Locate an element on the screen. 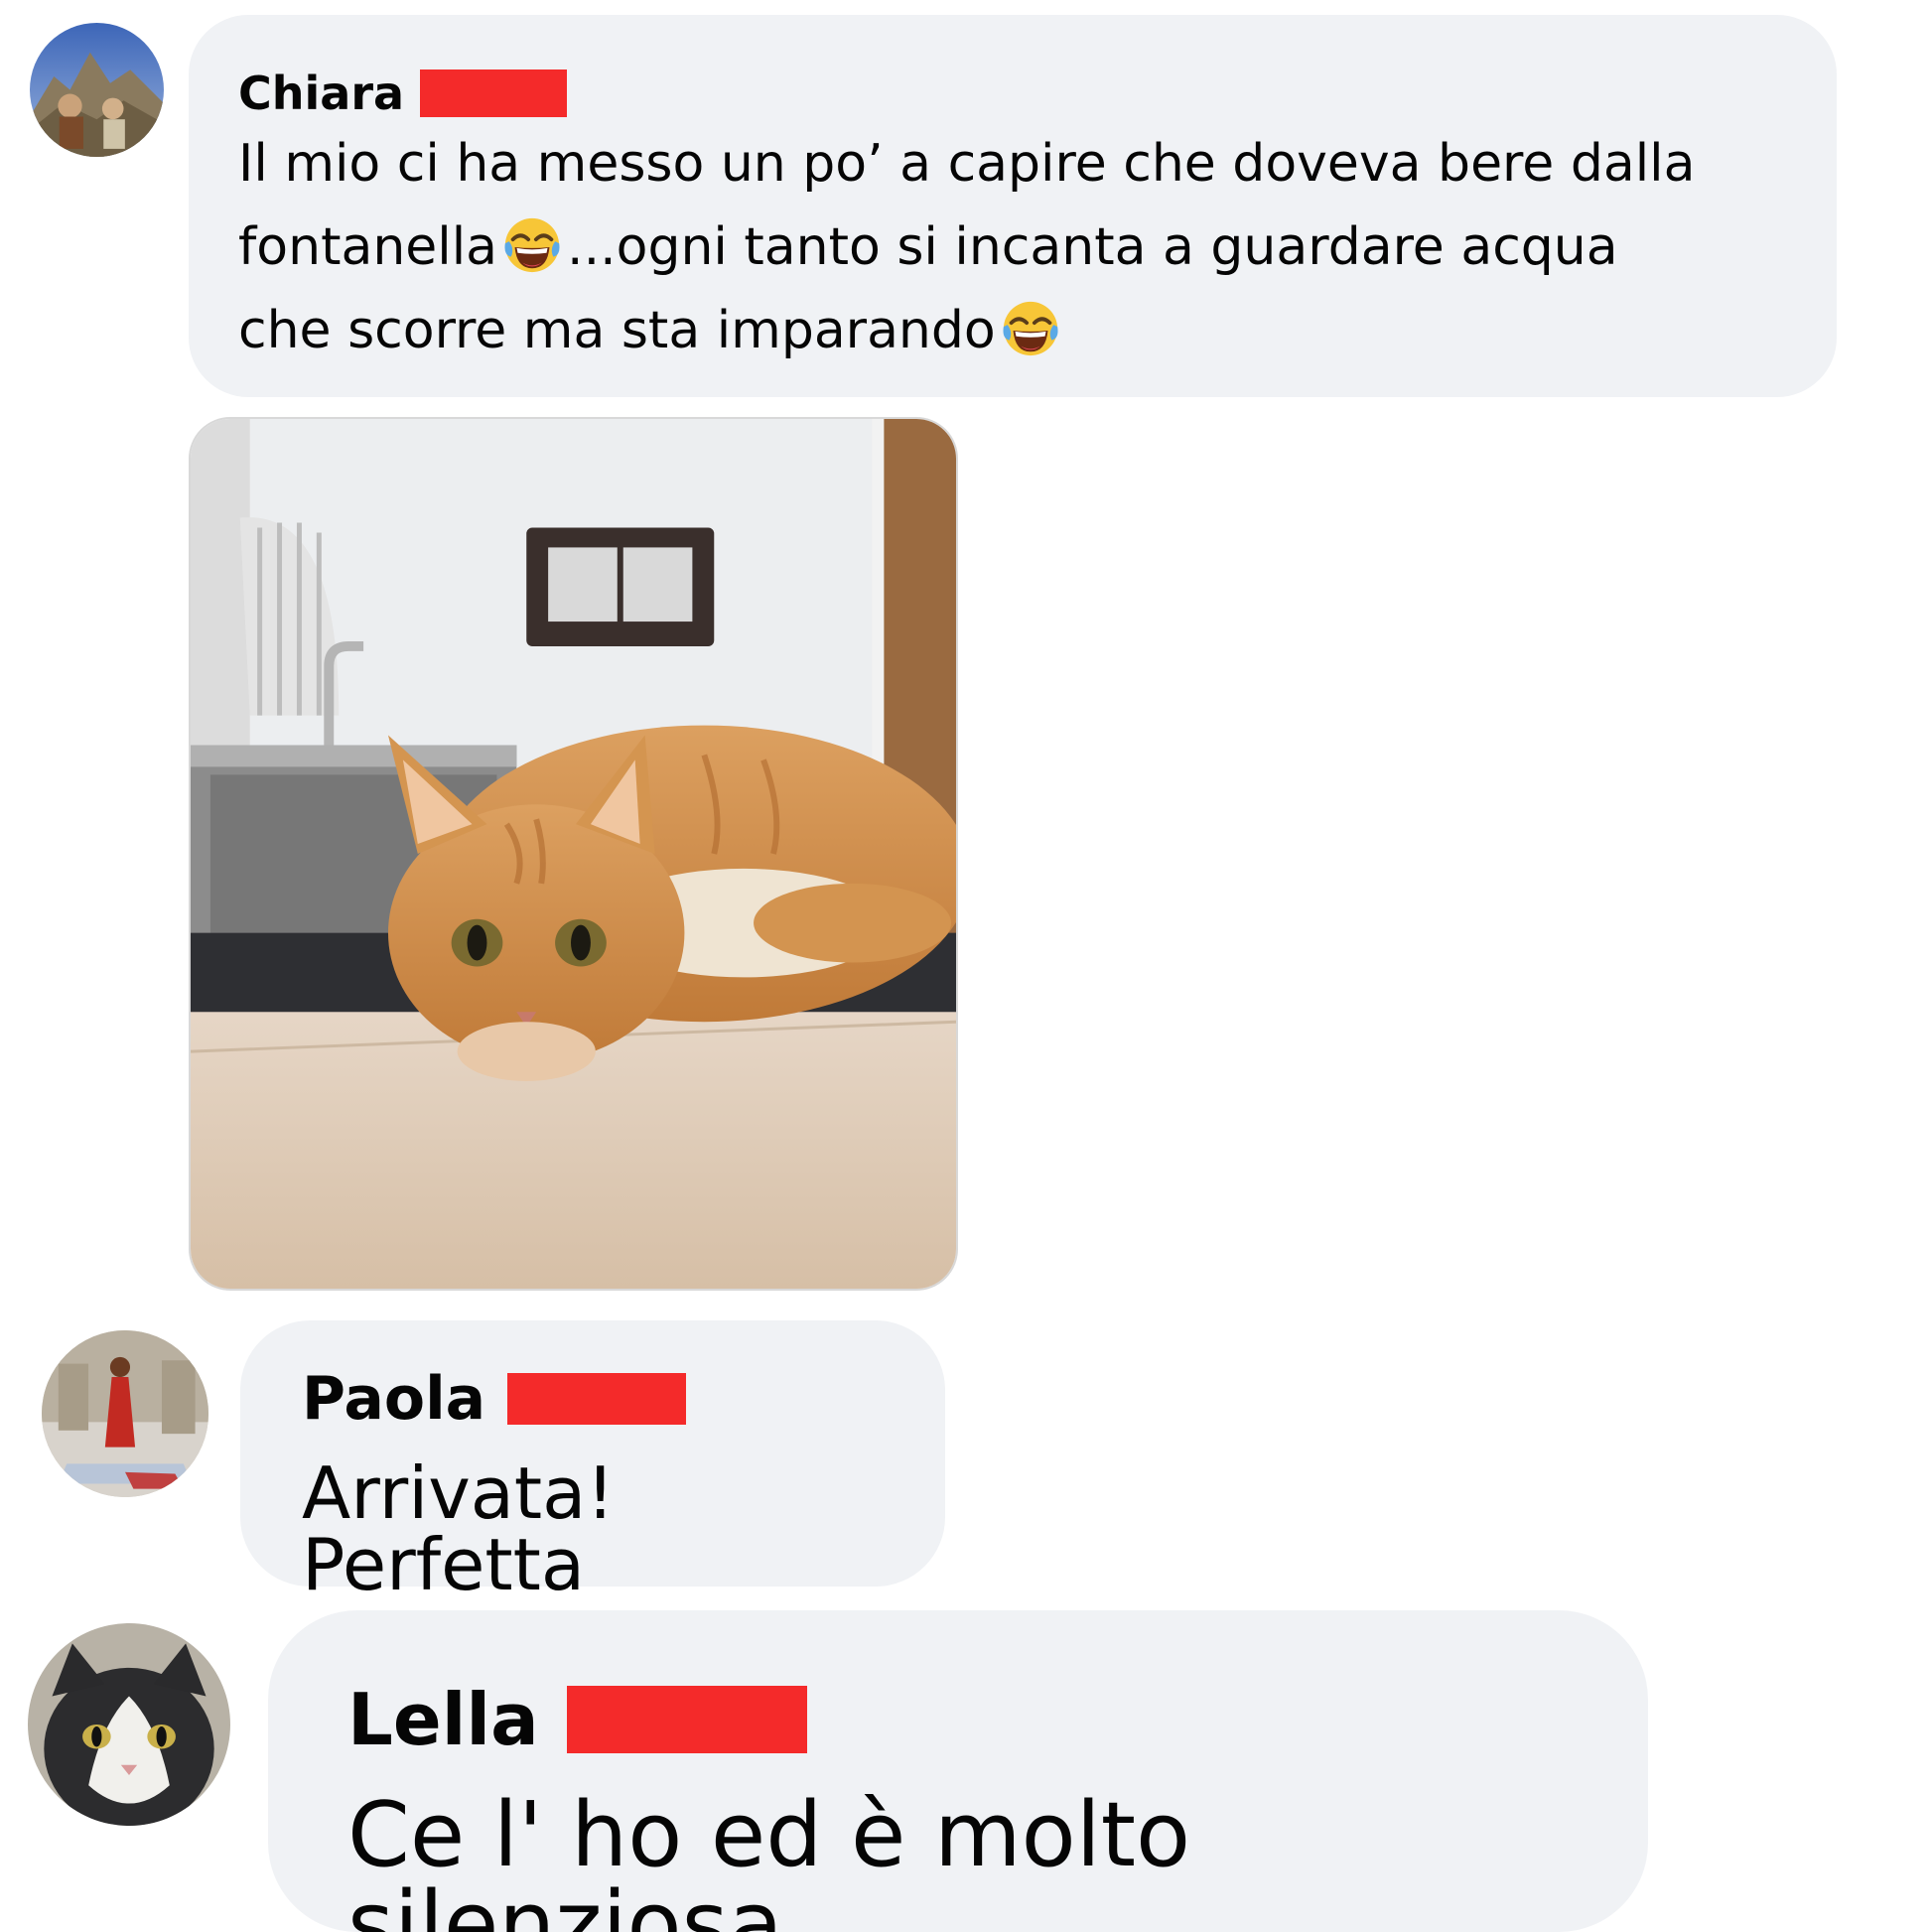 This screenshot has height=1932, width=1932. comment-author: Paola is located at coordinates (593, 1399).